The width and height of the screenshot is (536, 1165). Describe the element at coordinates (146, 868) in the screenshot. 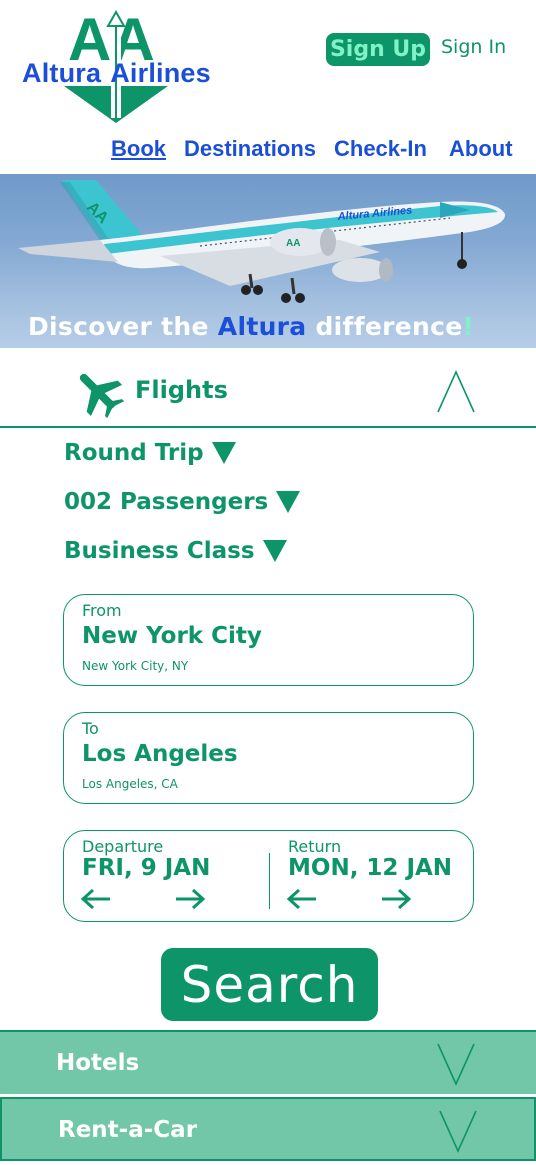

I see `departure-date: FRI, 9 JAN` at that location.